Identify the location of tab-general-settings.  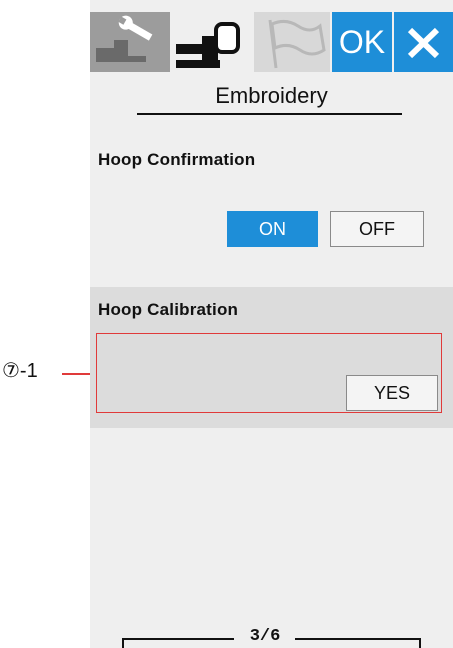
(130, 42).